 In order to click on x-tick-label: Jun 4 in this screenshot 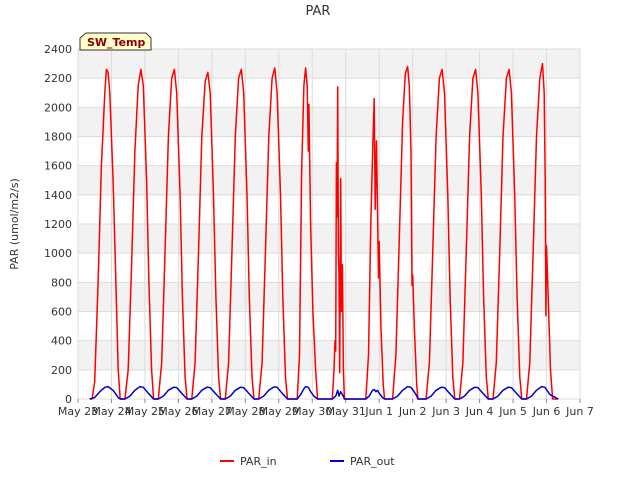, I will do `click(479, 411)`.